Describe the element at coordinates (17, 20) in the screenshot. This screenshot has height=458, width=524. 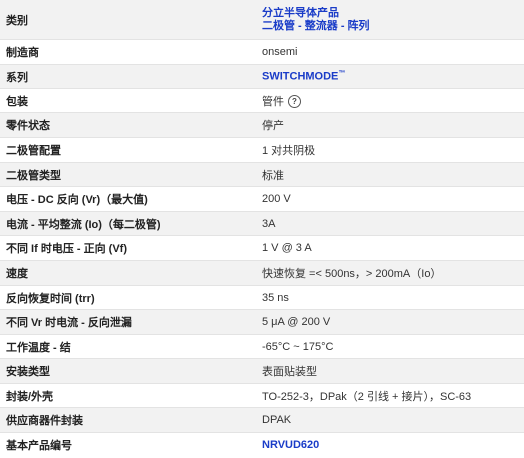
I see `spec-label: 类别` at that location.